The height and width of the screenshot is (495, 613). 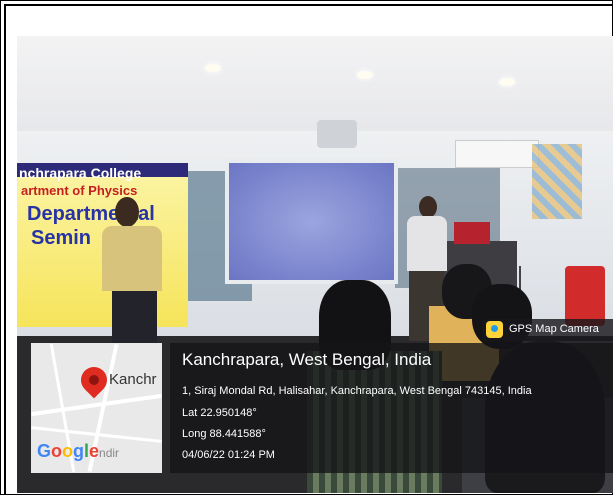 What do you see at coordinates (219, 413) in the screenshot?
I see `location-latitude: Lat 22.950148°` at bounding box center [219, 413].